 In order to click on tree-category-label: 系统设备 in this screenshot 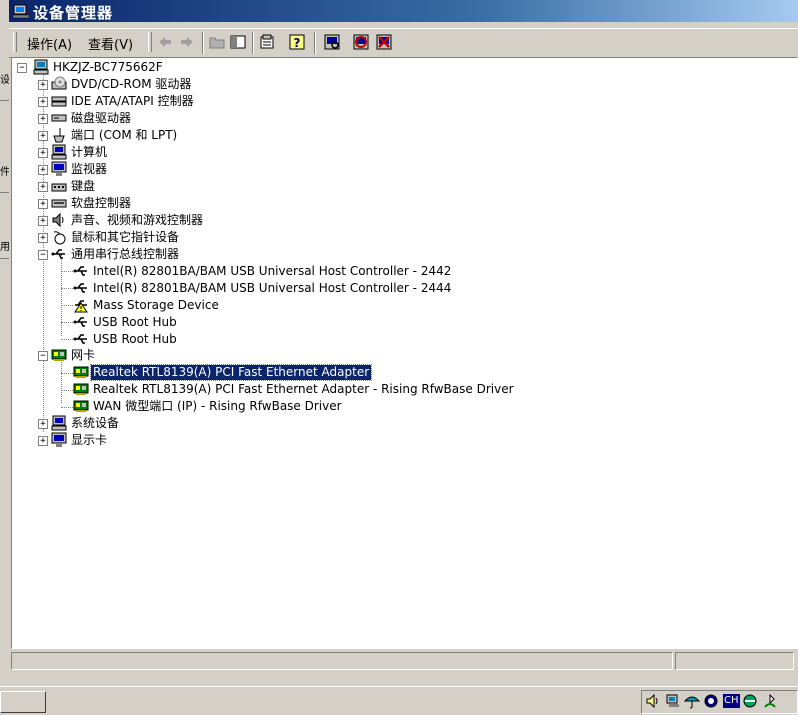, I will do `click(95, 423)`.